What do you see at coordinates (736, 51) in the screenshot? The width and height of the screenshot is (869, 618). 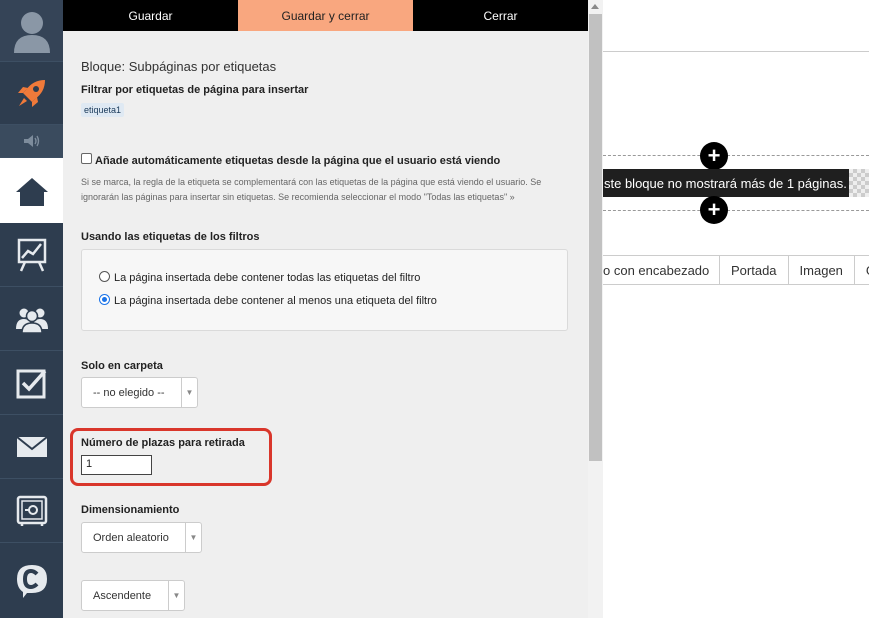 I see `preview-divider` at bounding box center [736, 51].